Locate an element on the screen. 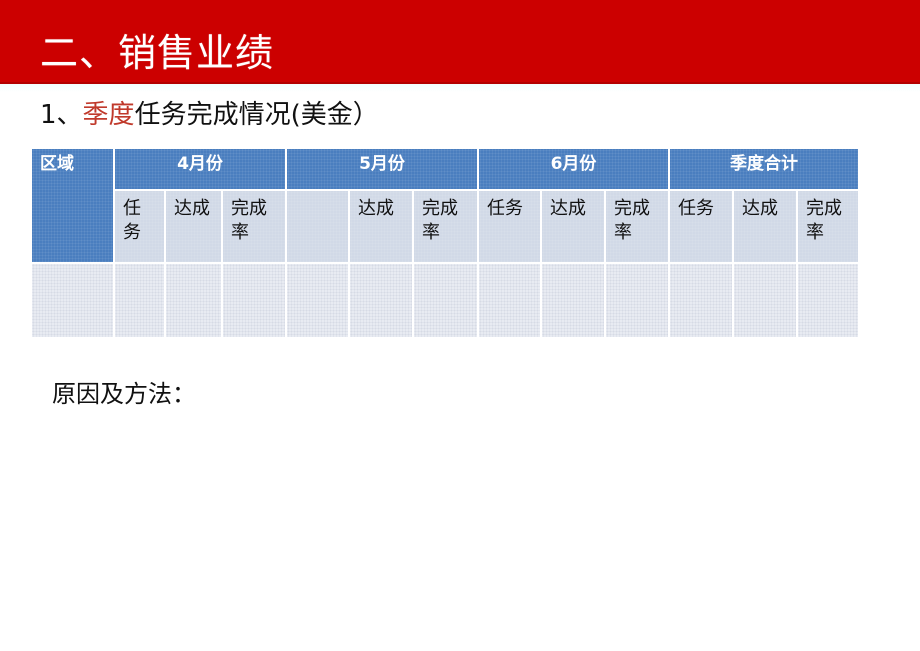  banner-divider is located at coordinates (460, 88).